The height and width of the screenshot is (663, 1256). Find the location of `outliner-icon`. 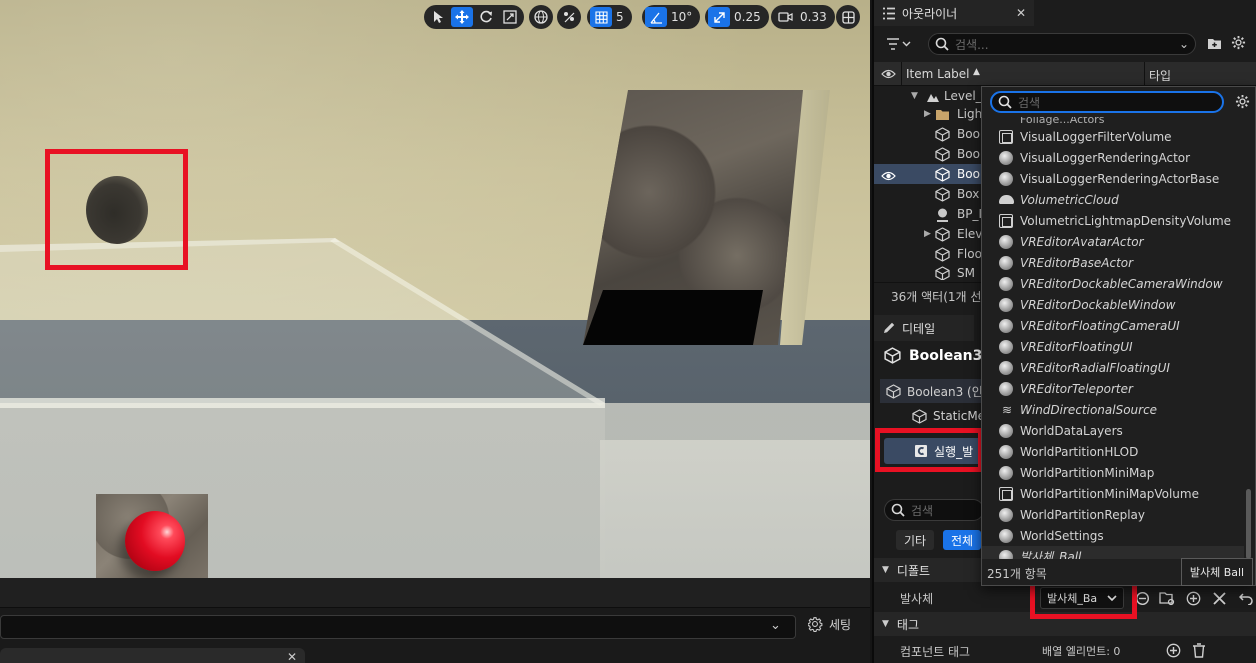

outliner-icon is located at coordinates (889, 13).